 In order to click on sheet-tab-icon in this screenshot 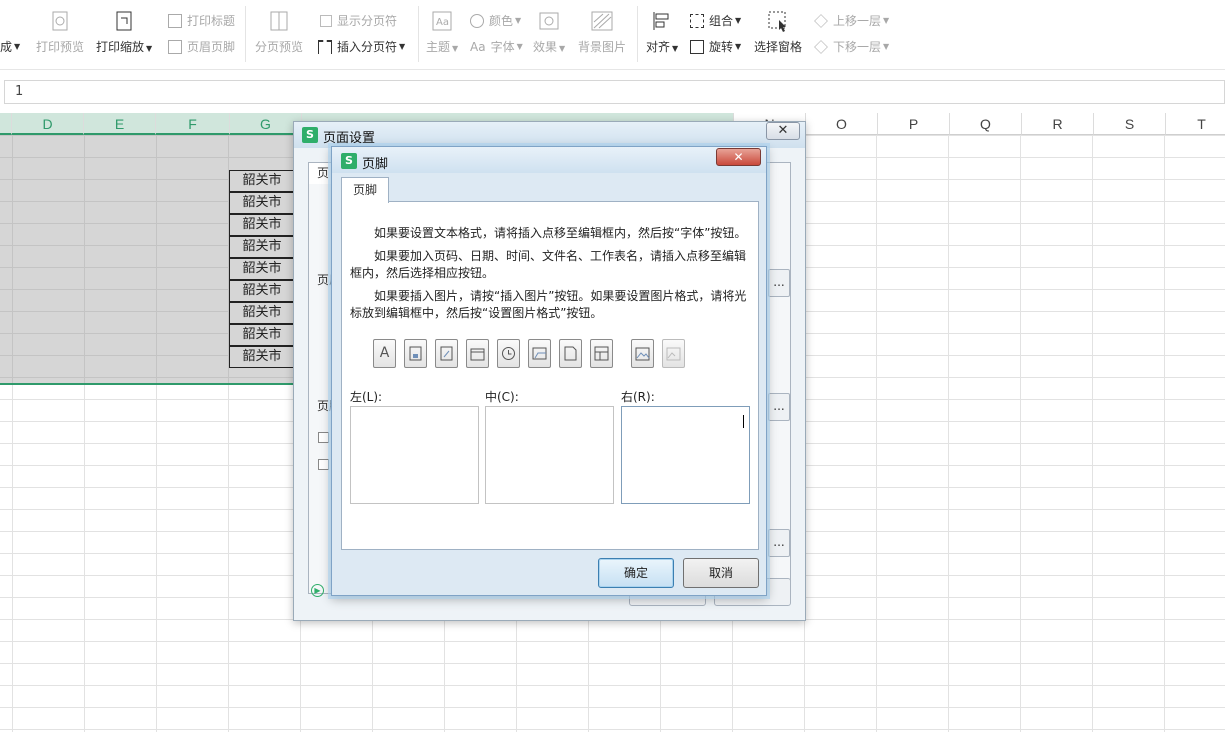, I will do `click(601, 353)`.